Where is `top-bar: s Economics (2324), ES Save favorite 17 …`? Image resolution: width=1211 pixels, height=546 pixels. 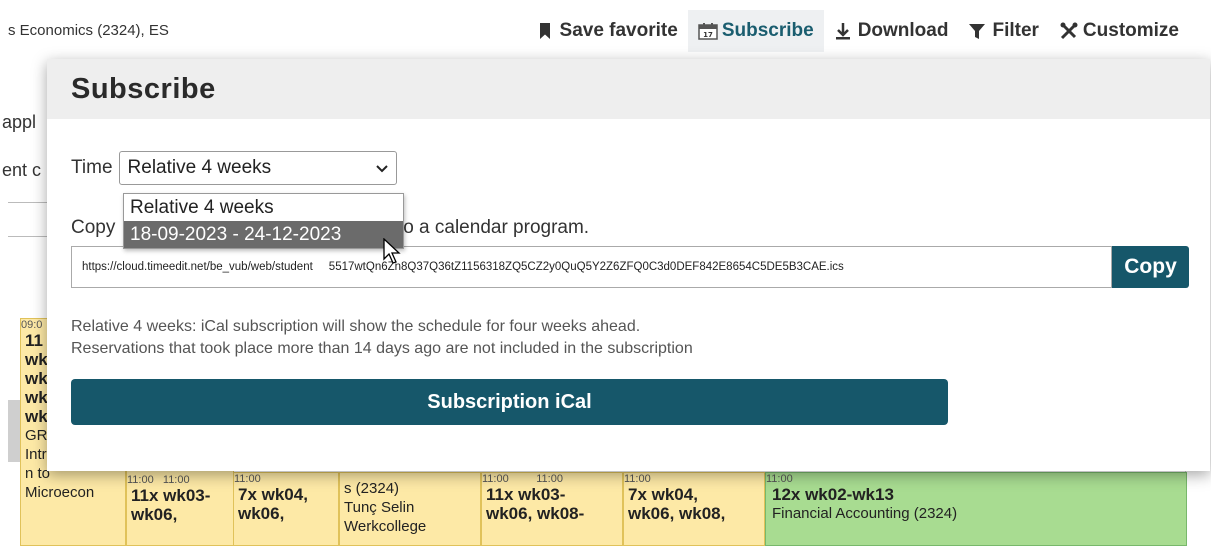 top-bar: s Economics (2324), ES Save favorite 17 … is located at coordinates (605, 32).